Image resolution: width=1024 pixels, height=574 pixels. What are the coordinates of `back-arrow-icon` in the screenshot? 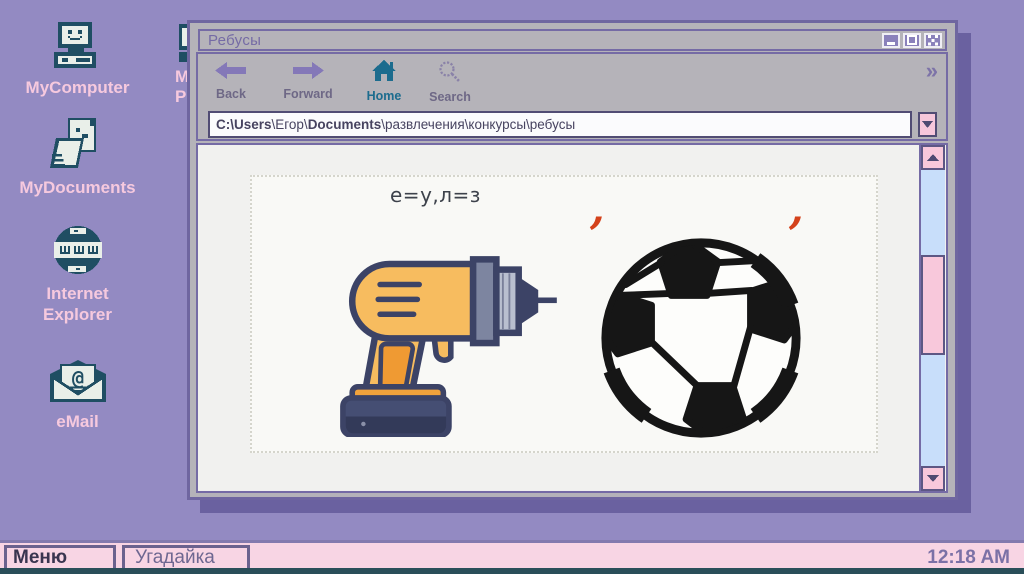 It's located at (230, 70).